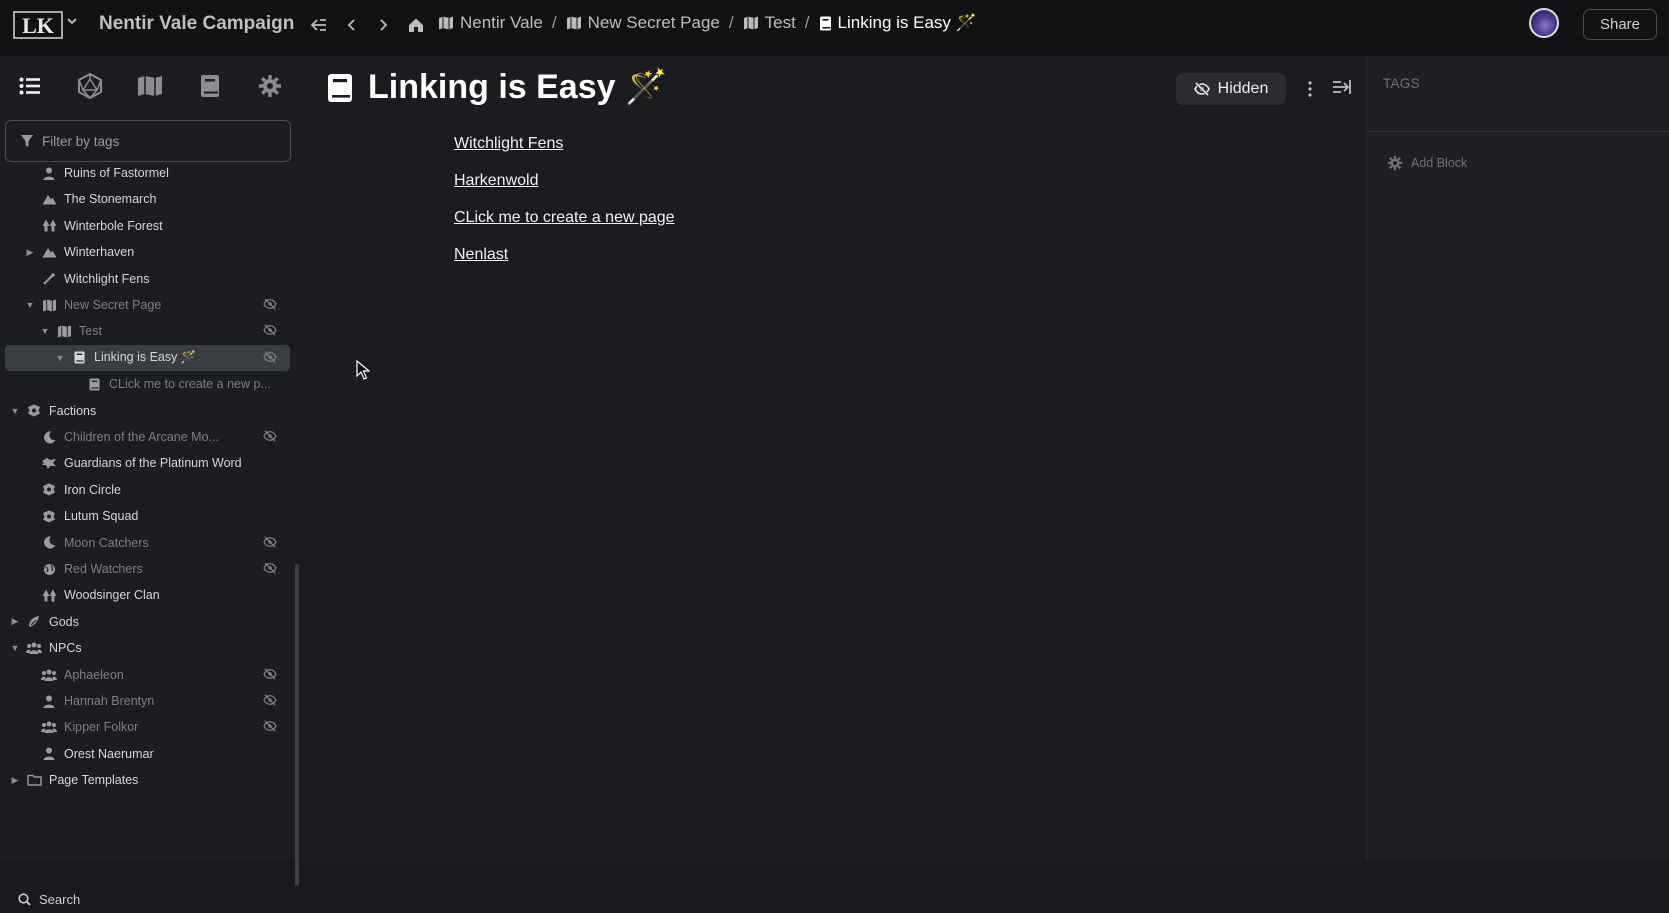  Describe the element at coordinates (146, 176) in the screenshot. I see `tree-item: Ruins of Fastormel` at that location.